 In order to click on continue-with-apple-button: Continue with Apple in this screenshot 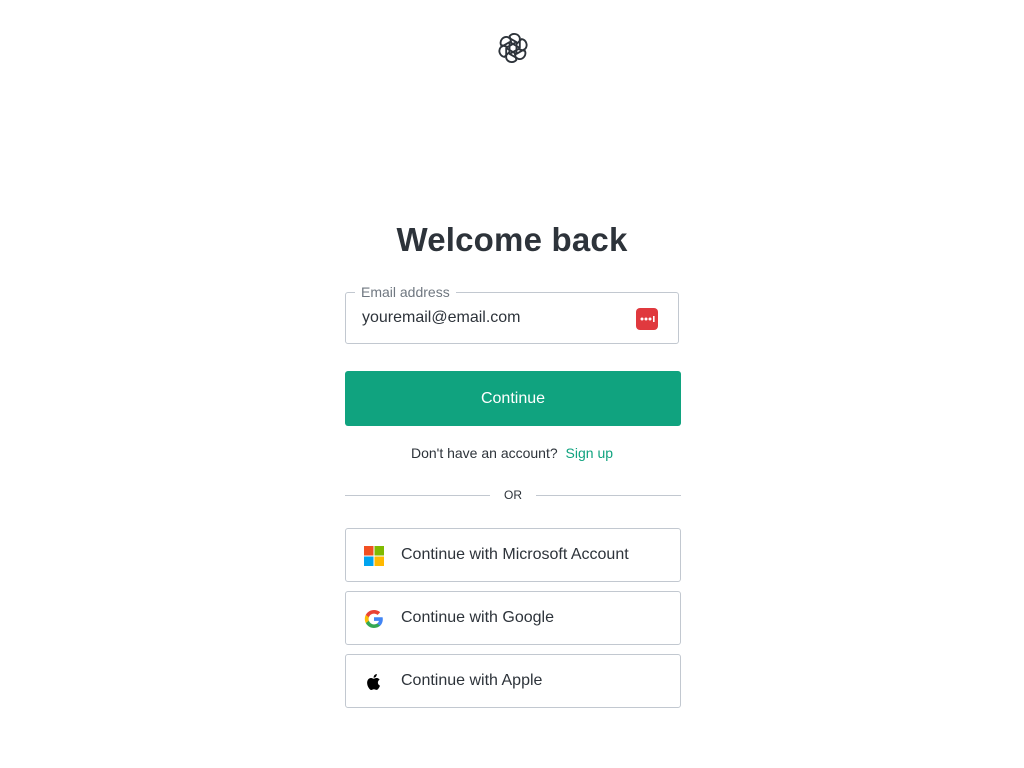, I will do `click(513, 681)`.